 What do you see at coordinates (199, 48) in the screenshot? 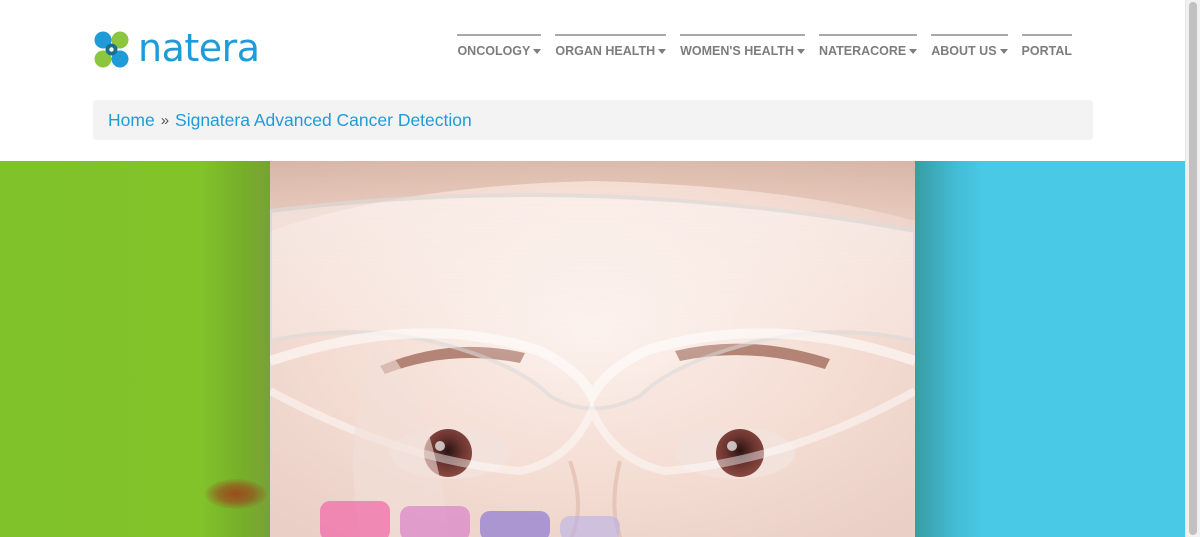
I see `logo-wordmark: natera` at bounding box center [199, 48].